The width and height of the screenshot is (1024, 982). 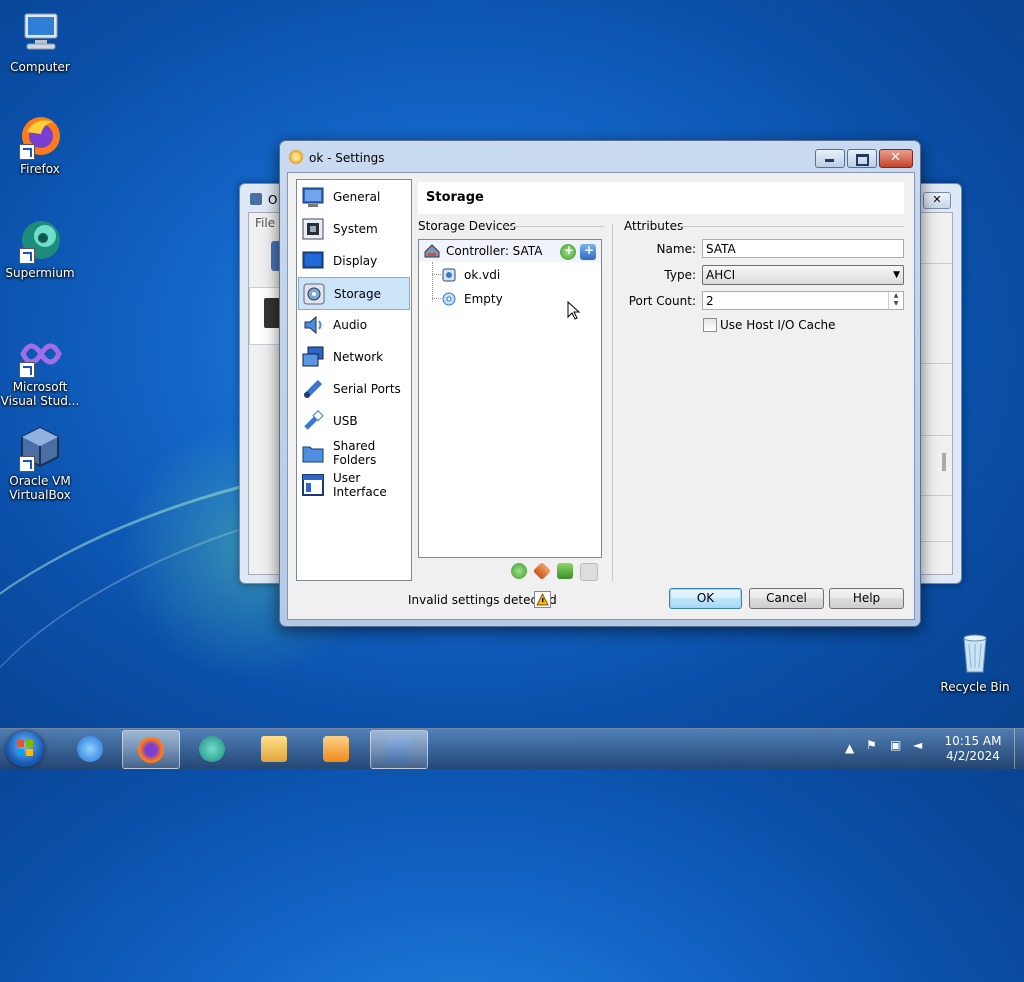 I want to click on taskbar-media-player, so click(x=336, y=748).